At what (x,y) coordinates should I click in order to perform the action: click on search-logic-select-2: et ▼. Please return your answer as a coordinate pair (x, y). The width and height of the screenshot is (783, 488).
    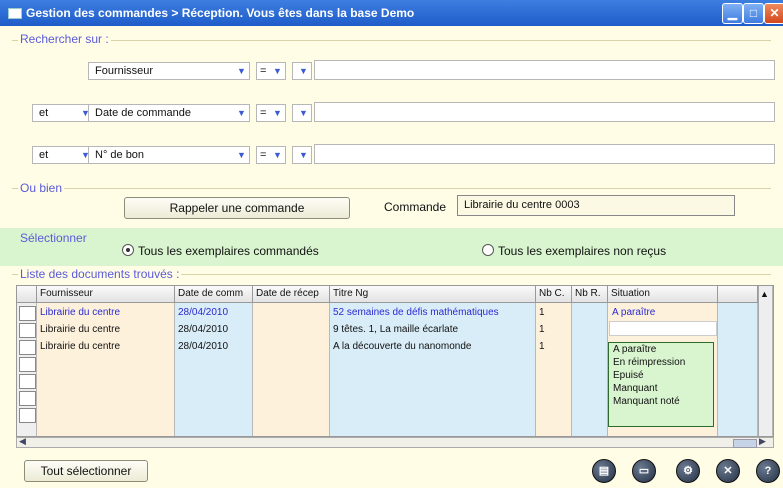
    Looking at the image, I should click on (63, 113).